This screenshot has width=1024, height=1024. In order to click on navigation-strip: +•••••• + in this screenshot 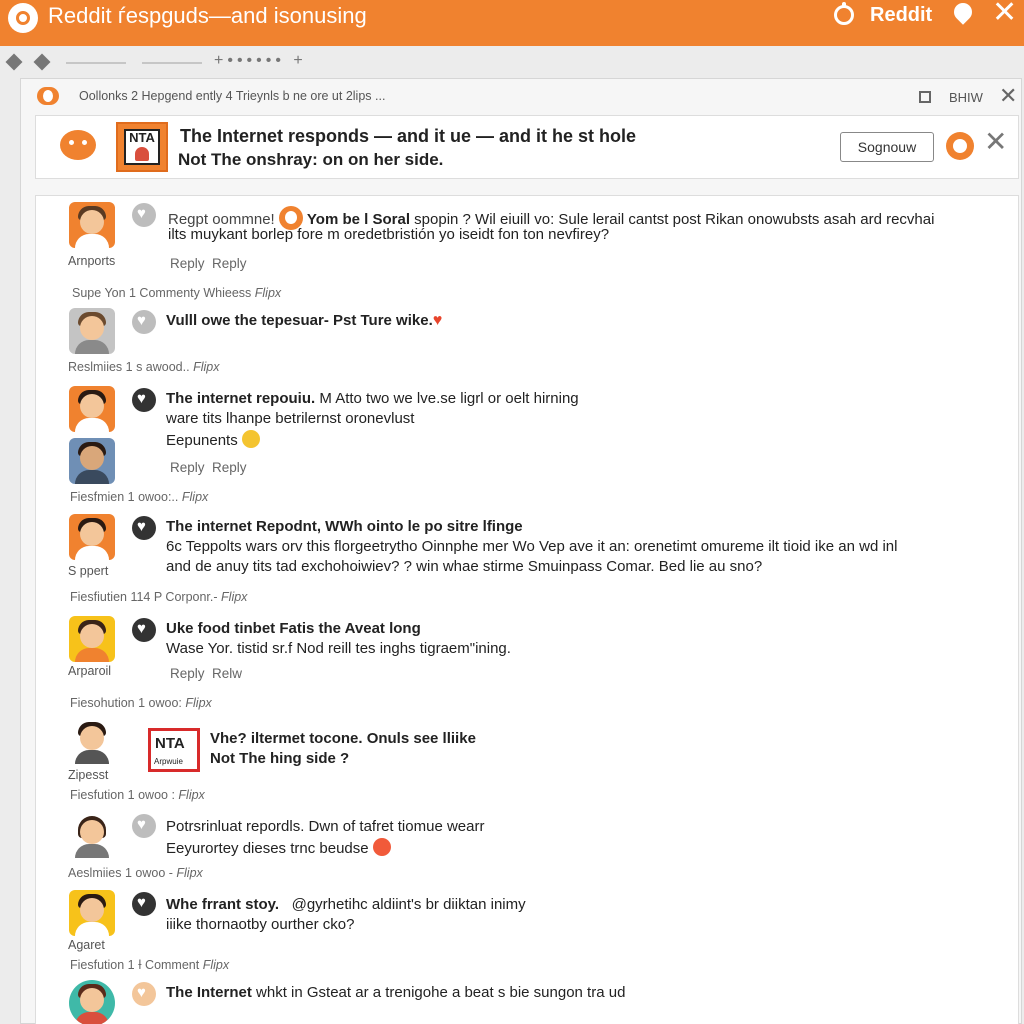, I will do `click(512, 63)`.